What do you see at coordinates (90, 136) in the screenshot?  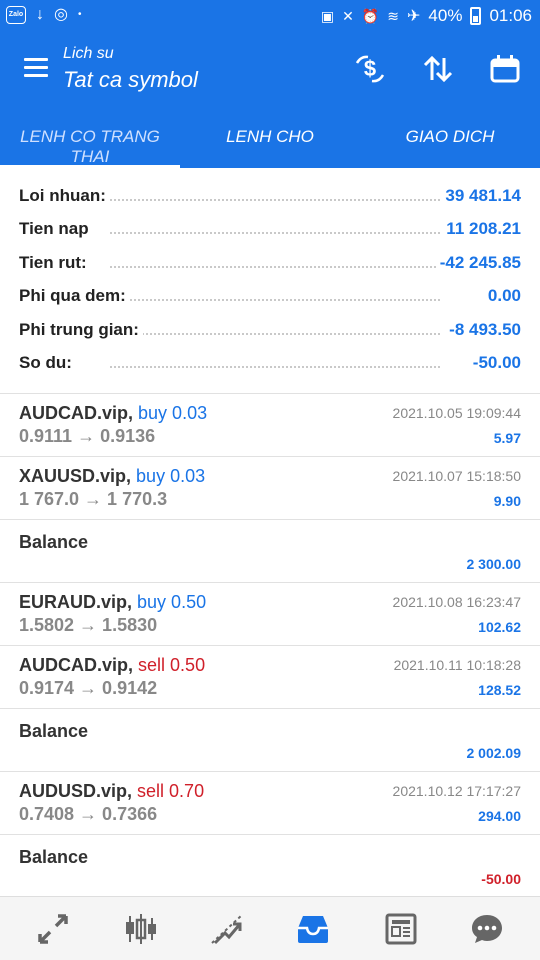 I see `tab-positions: LENH CO TRANG THAI` at bounding box center [90, 136].